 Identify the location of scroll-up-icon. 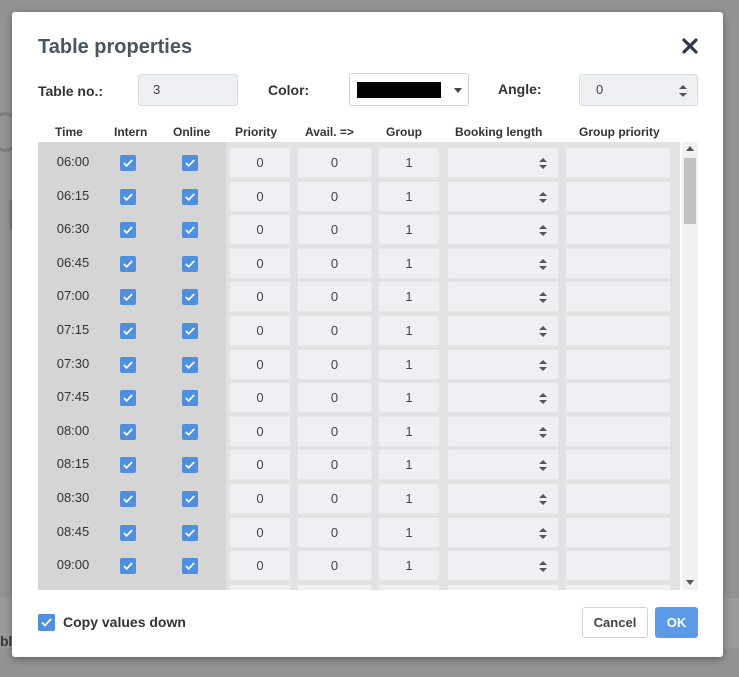
(690, 148).